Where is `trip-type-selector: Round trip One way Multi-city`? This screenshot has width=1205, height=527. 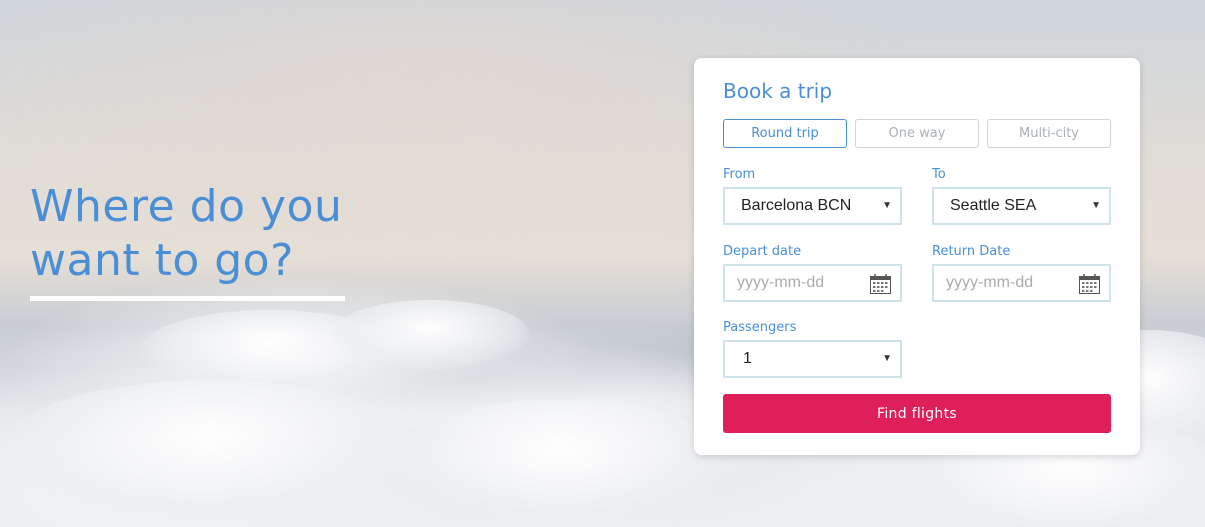
trip-type-selector: Round trip One way Multi-city is located at coordinates (917, 133).